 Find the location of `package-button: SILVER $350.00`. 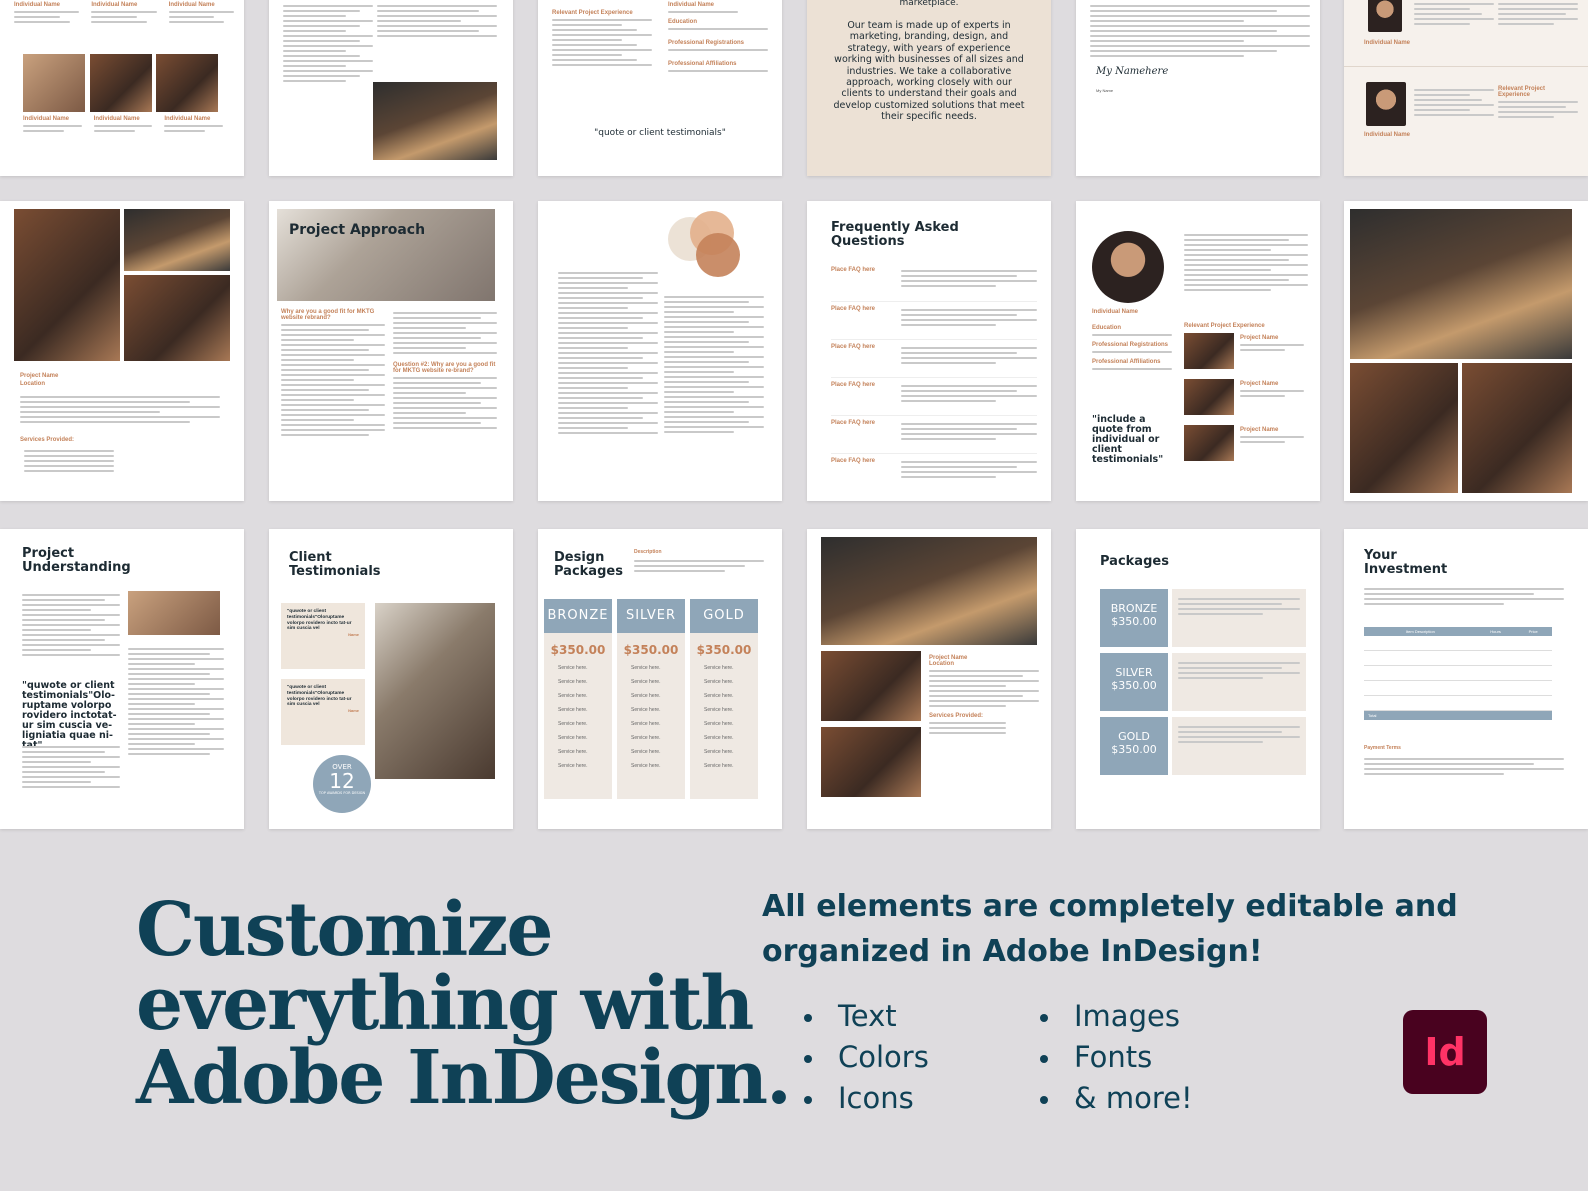

package-button: SILVER $350.00 is located at coordinates (1134, 682).